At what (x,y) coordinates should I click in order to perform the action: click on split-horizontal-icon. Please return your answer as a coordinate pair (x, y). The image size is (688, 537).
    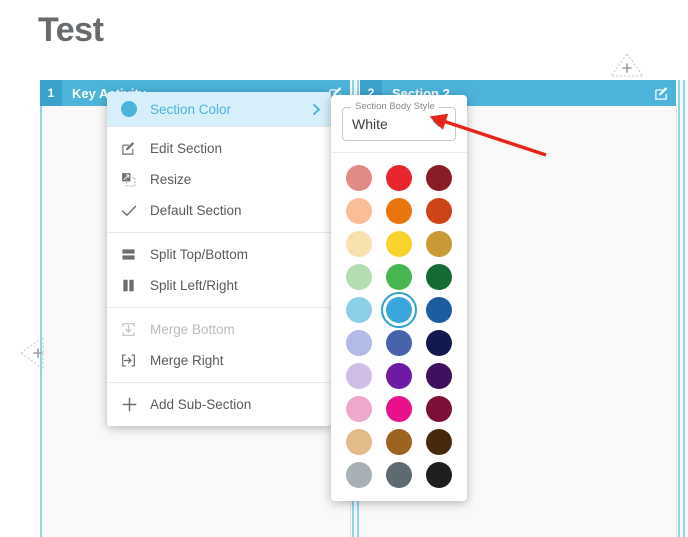
    Looking at the image, I should click on (132, 254).